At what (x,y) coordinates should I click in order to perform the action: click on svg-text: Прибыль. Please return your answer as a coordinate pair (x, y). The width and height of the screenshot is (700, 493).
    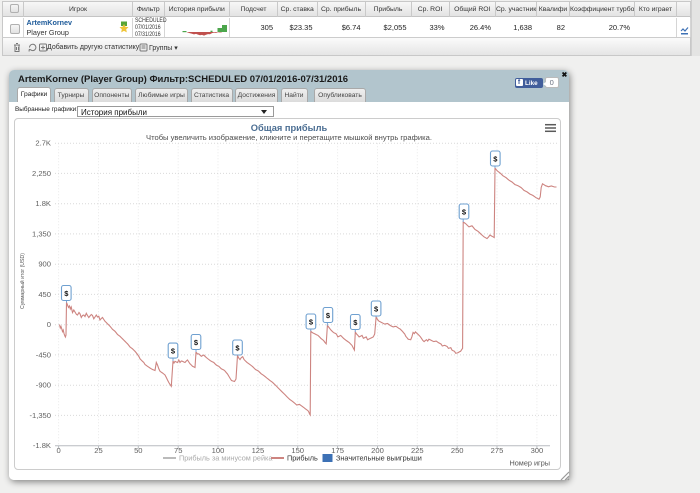
    Looking at the image, I should click on (302, 458).